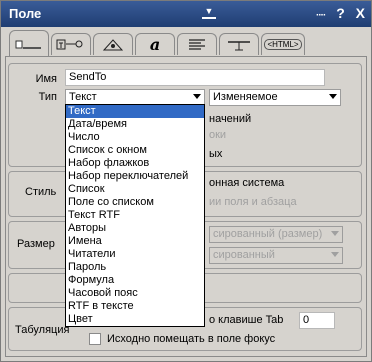  I want to click on advanced-icon, so click(113, 44).